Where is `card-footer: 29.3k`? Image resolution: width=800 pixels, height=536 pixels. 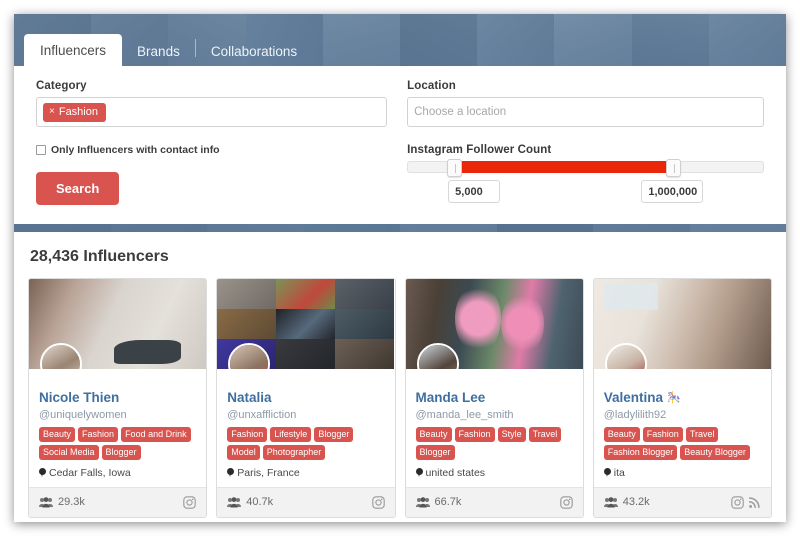 card-footer: 29.3k is located at coordinates (118, 501).